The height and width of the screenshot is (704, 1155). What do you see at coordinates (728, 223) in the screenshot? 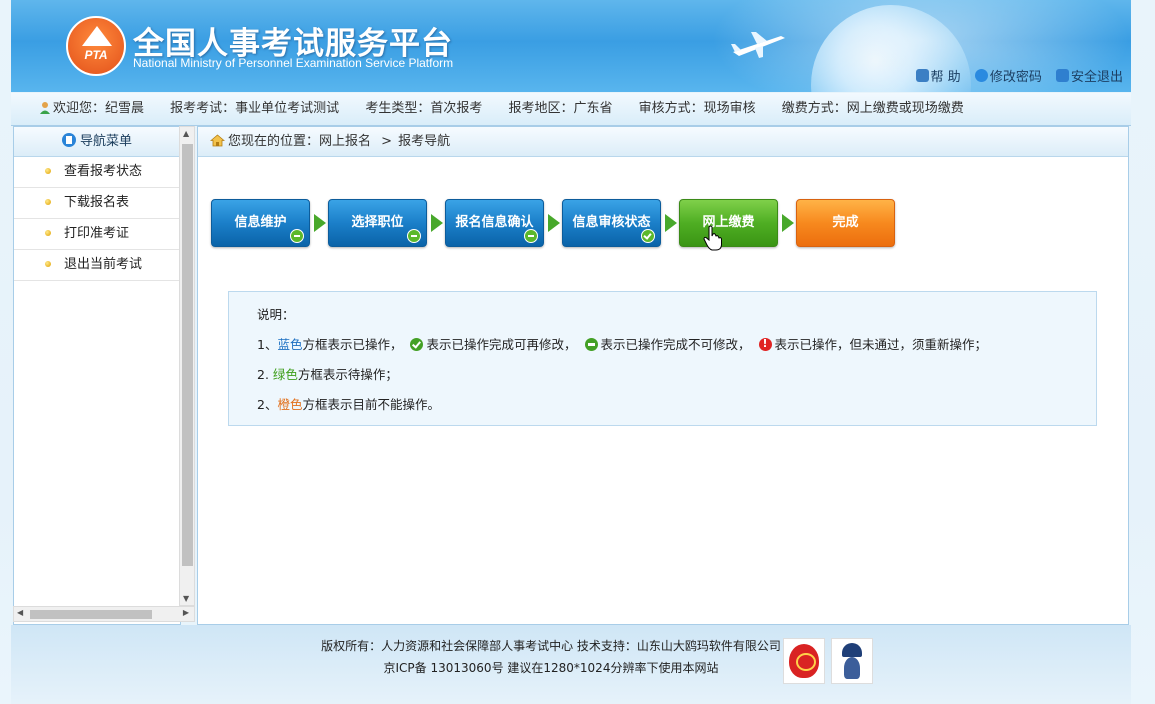
I see `step-online-payment: 网上缴费` at bounding box center [728, 223].